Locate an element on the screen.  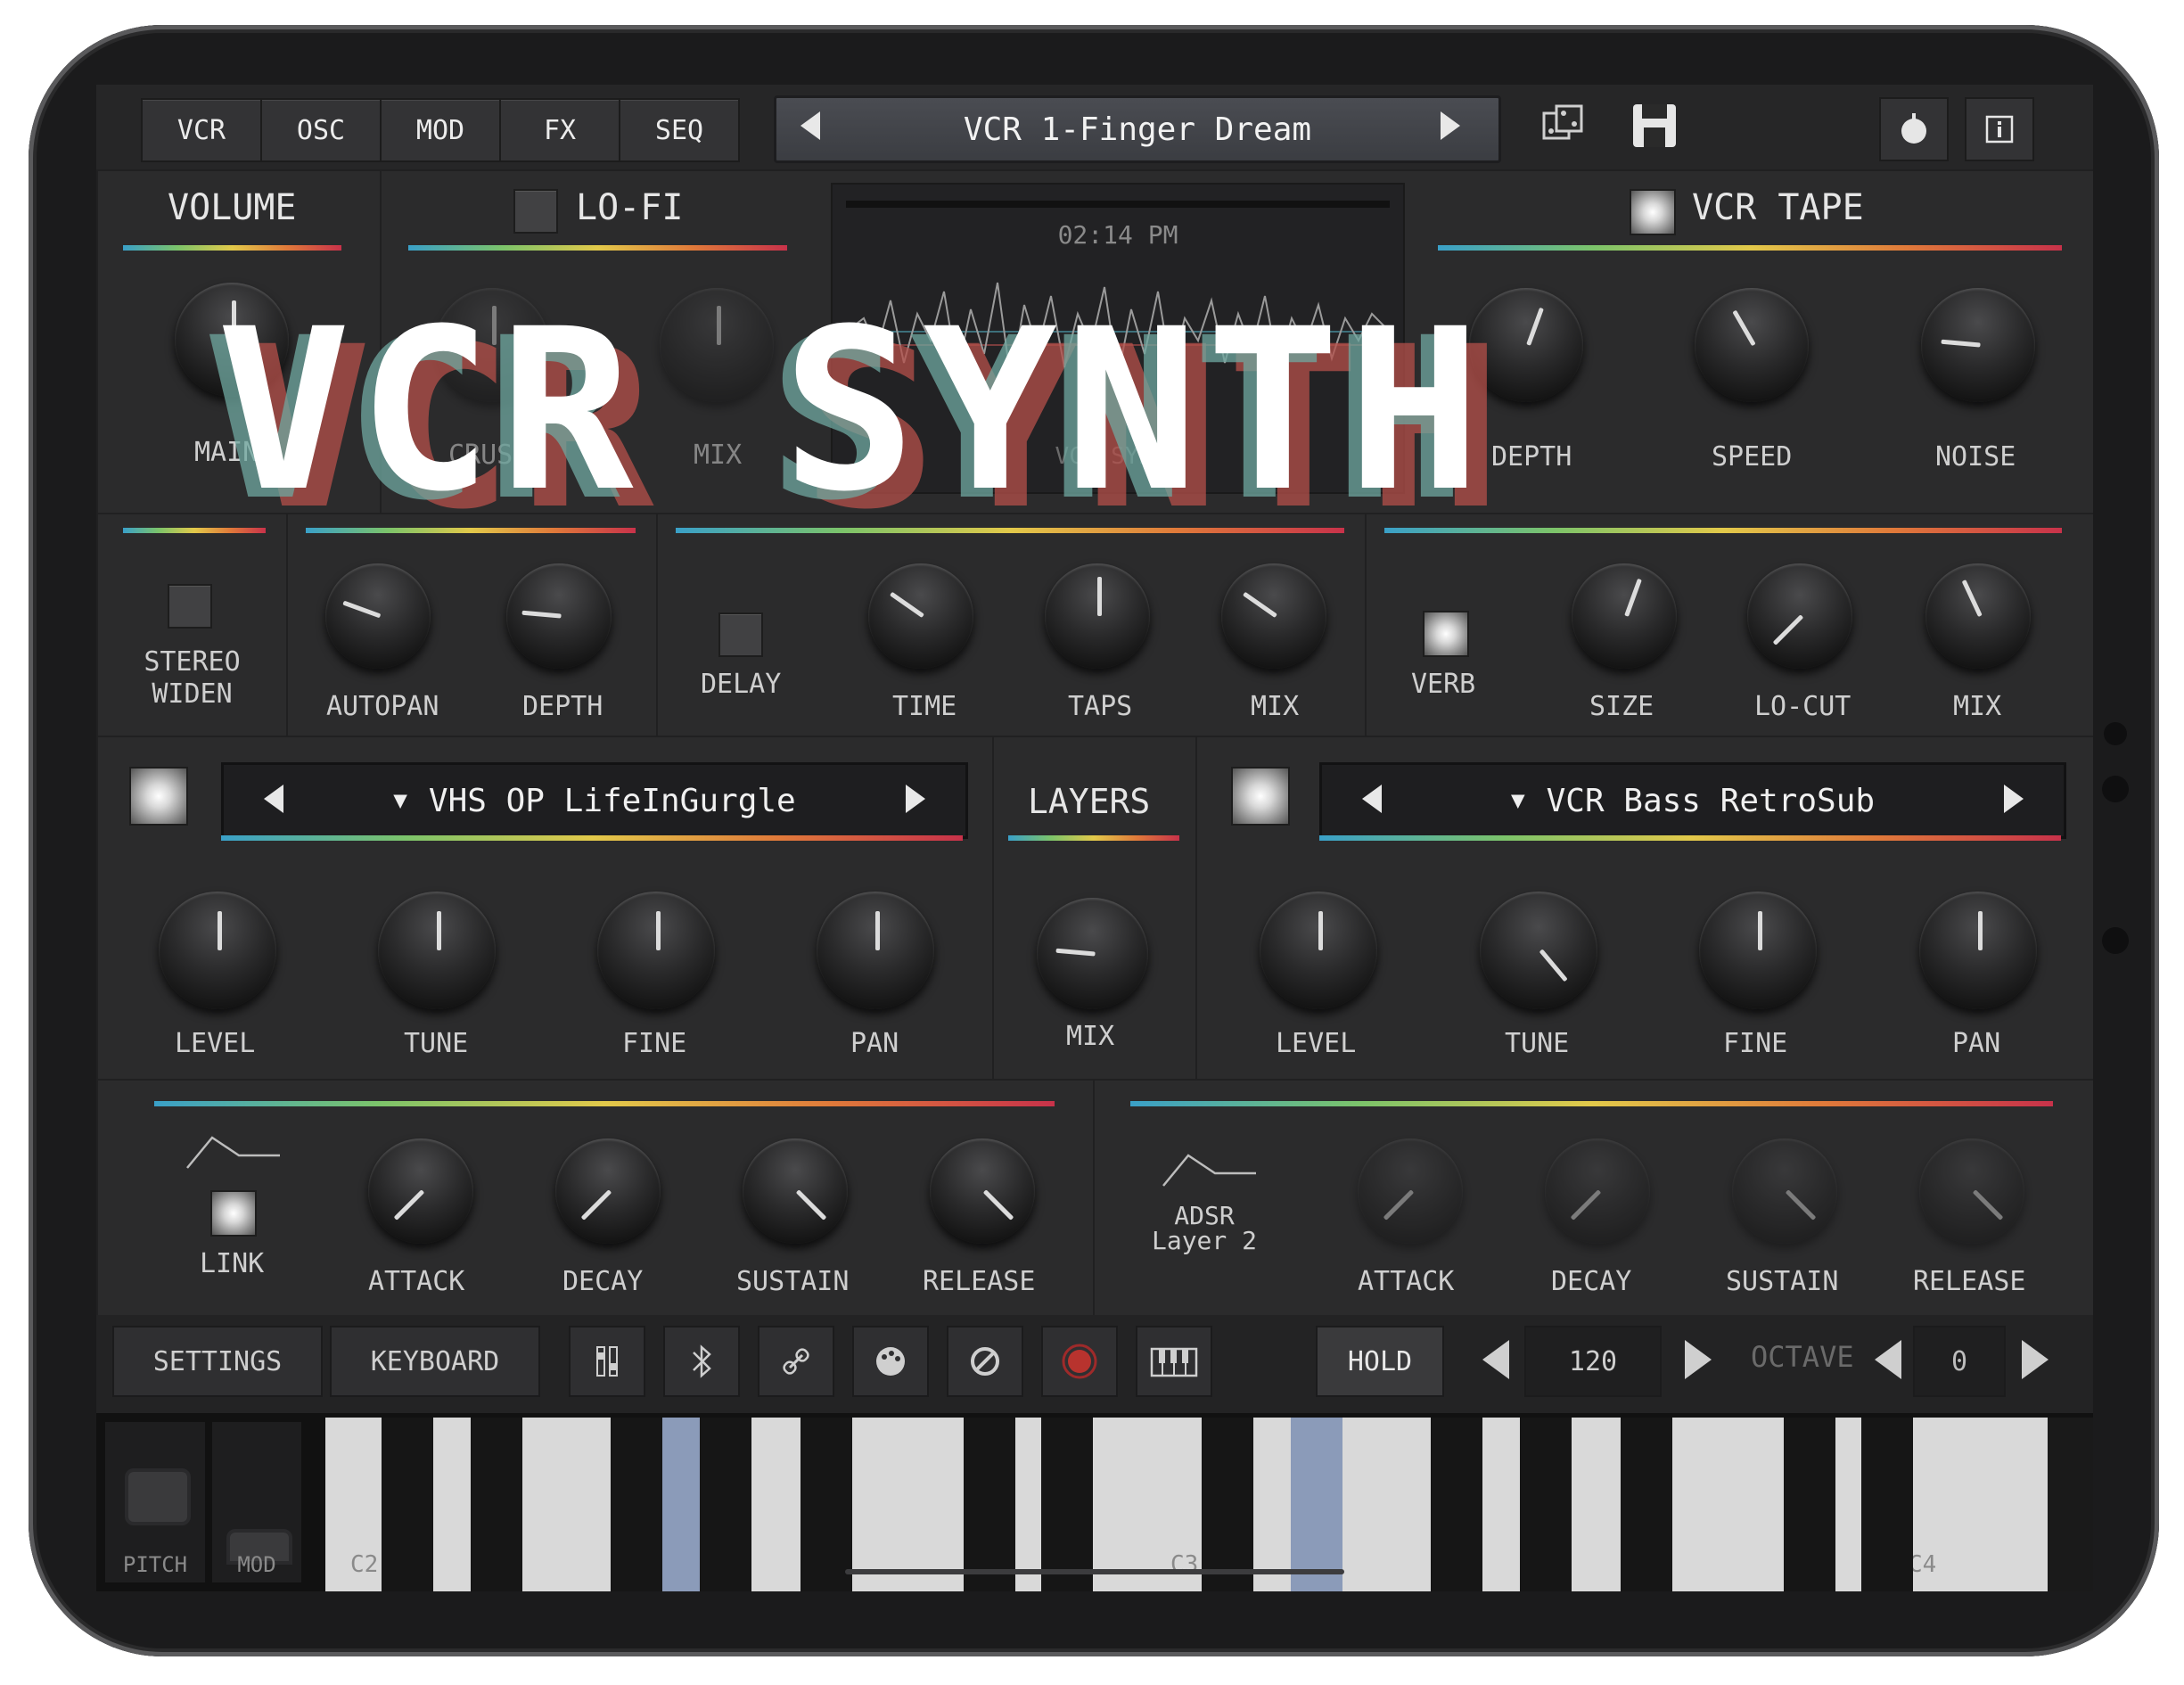
tab-fx: FX is located at coordinates (560, 130).